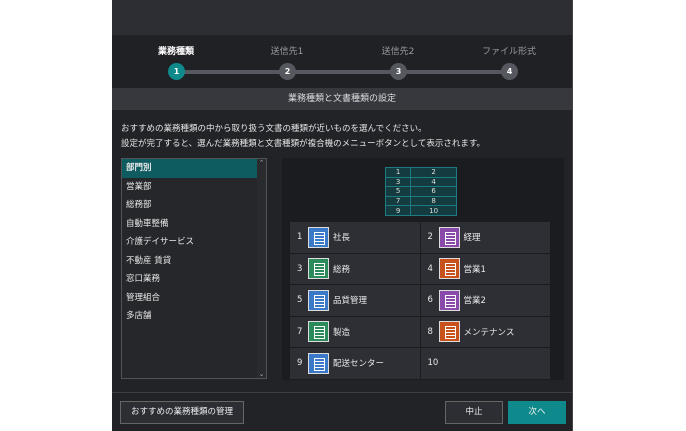 The height and width of the screenshot is (431, 686). Describe the element at coordinates (342, 17) in the screenshot. I see `title-bar` at that location.